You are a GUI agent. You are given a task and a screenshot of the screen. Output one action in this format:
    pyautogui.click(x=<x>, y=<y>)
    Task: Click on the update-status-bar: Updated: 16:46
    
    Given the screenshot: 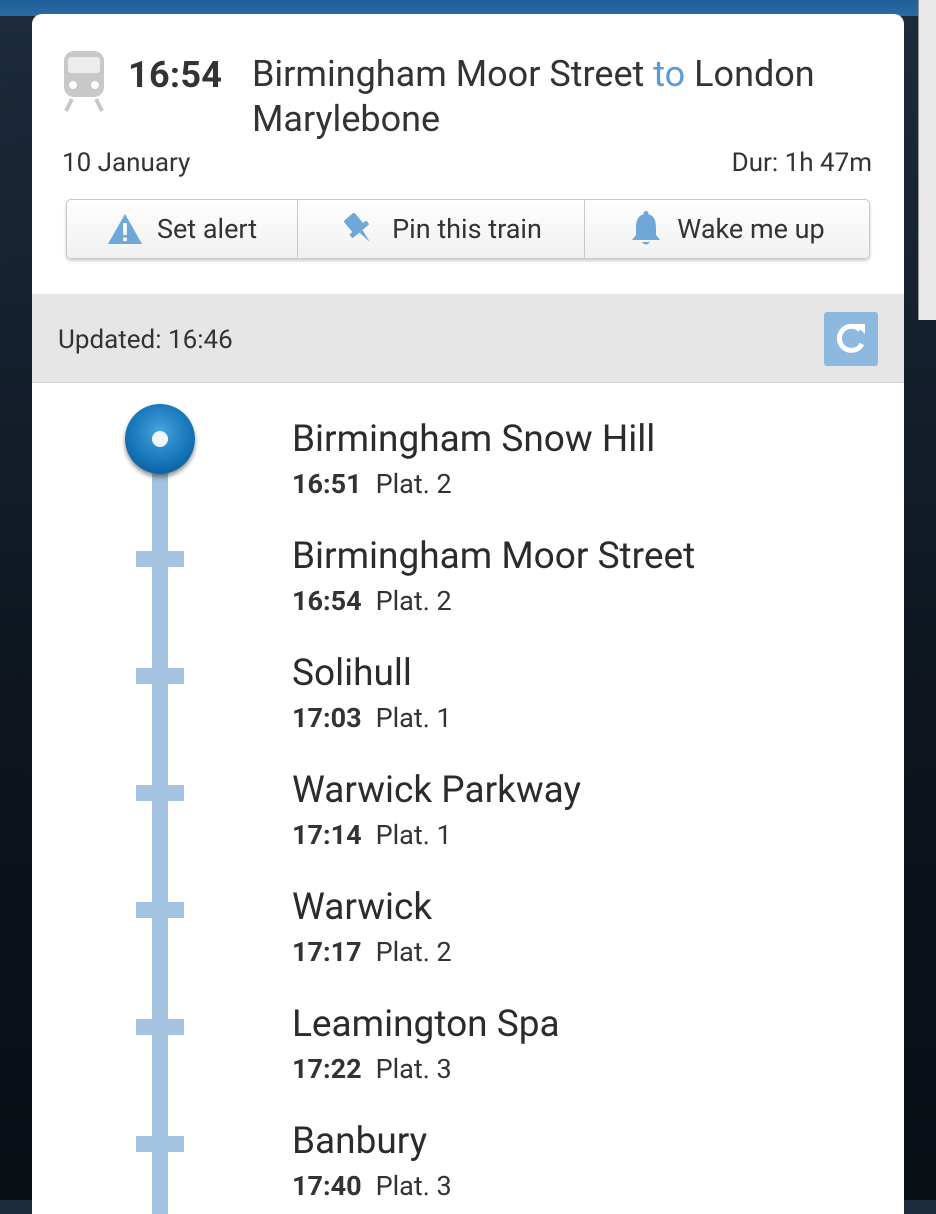 What is the action you would take?
    pyautogui.click(x=468, y=338)
    